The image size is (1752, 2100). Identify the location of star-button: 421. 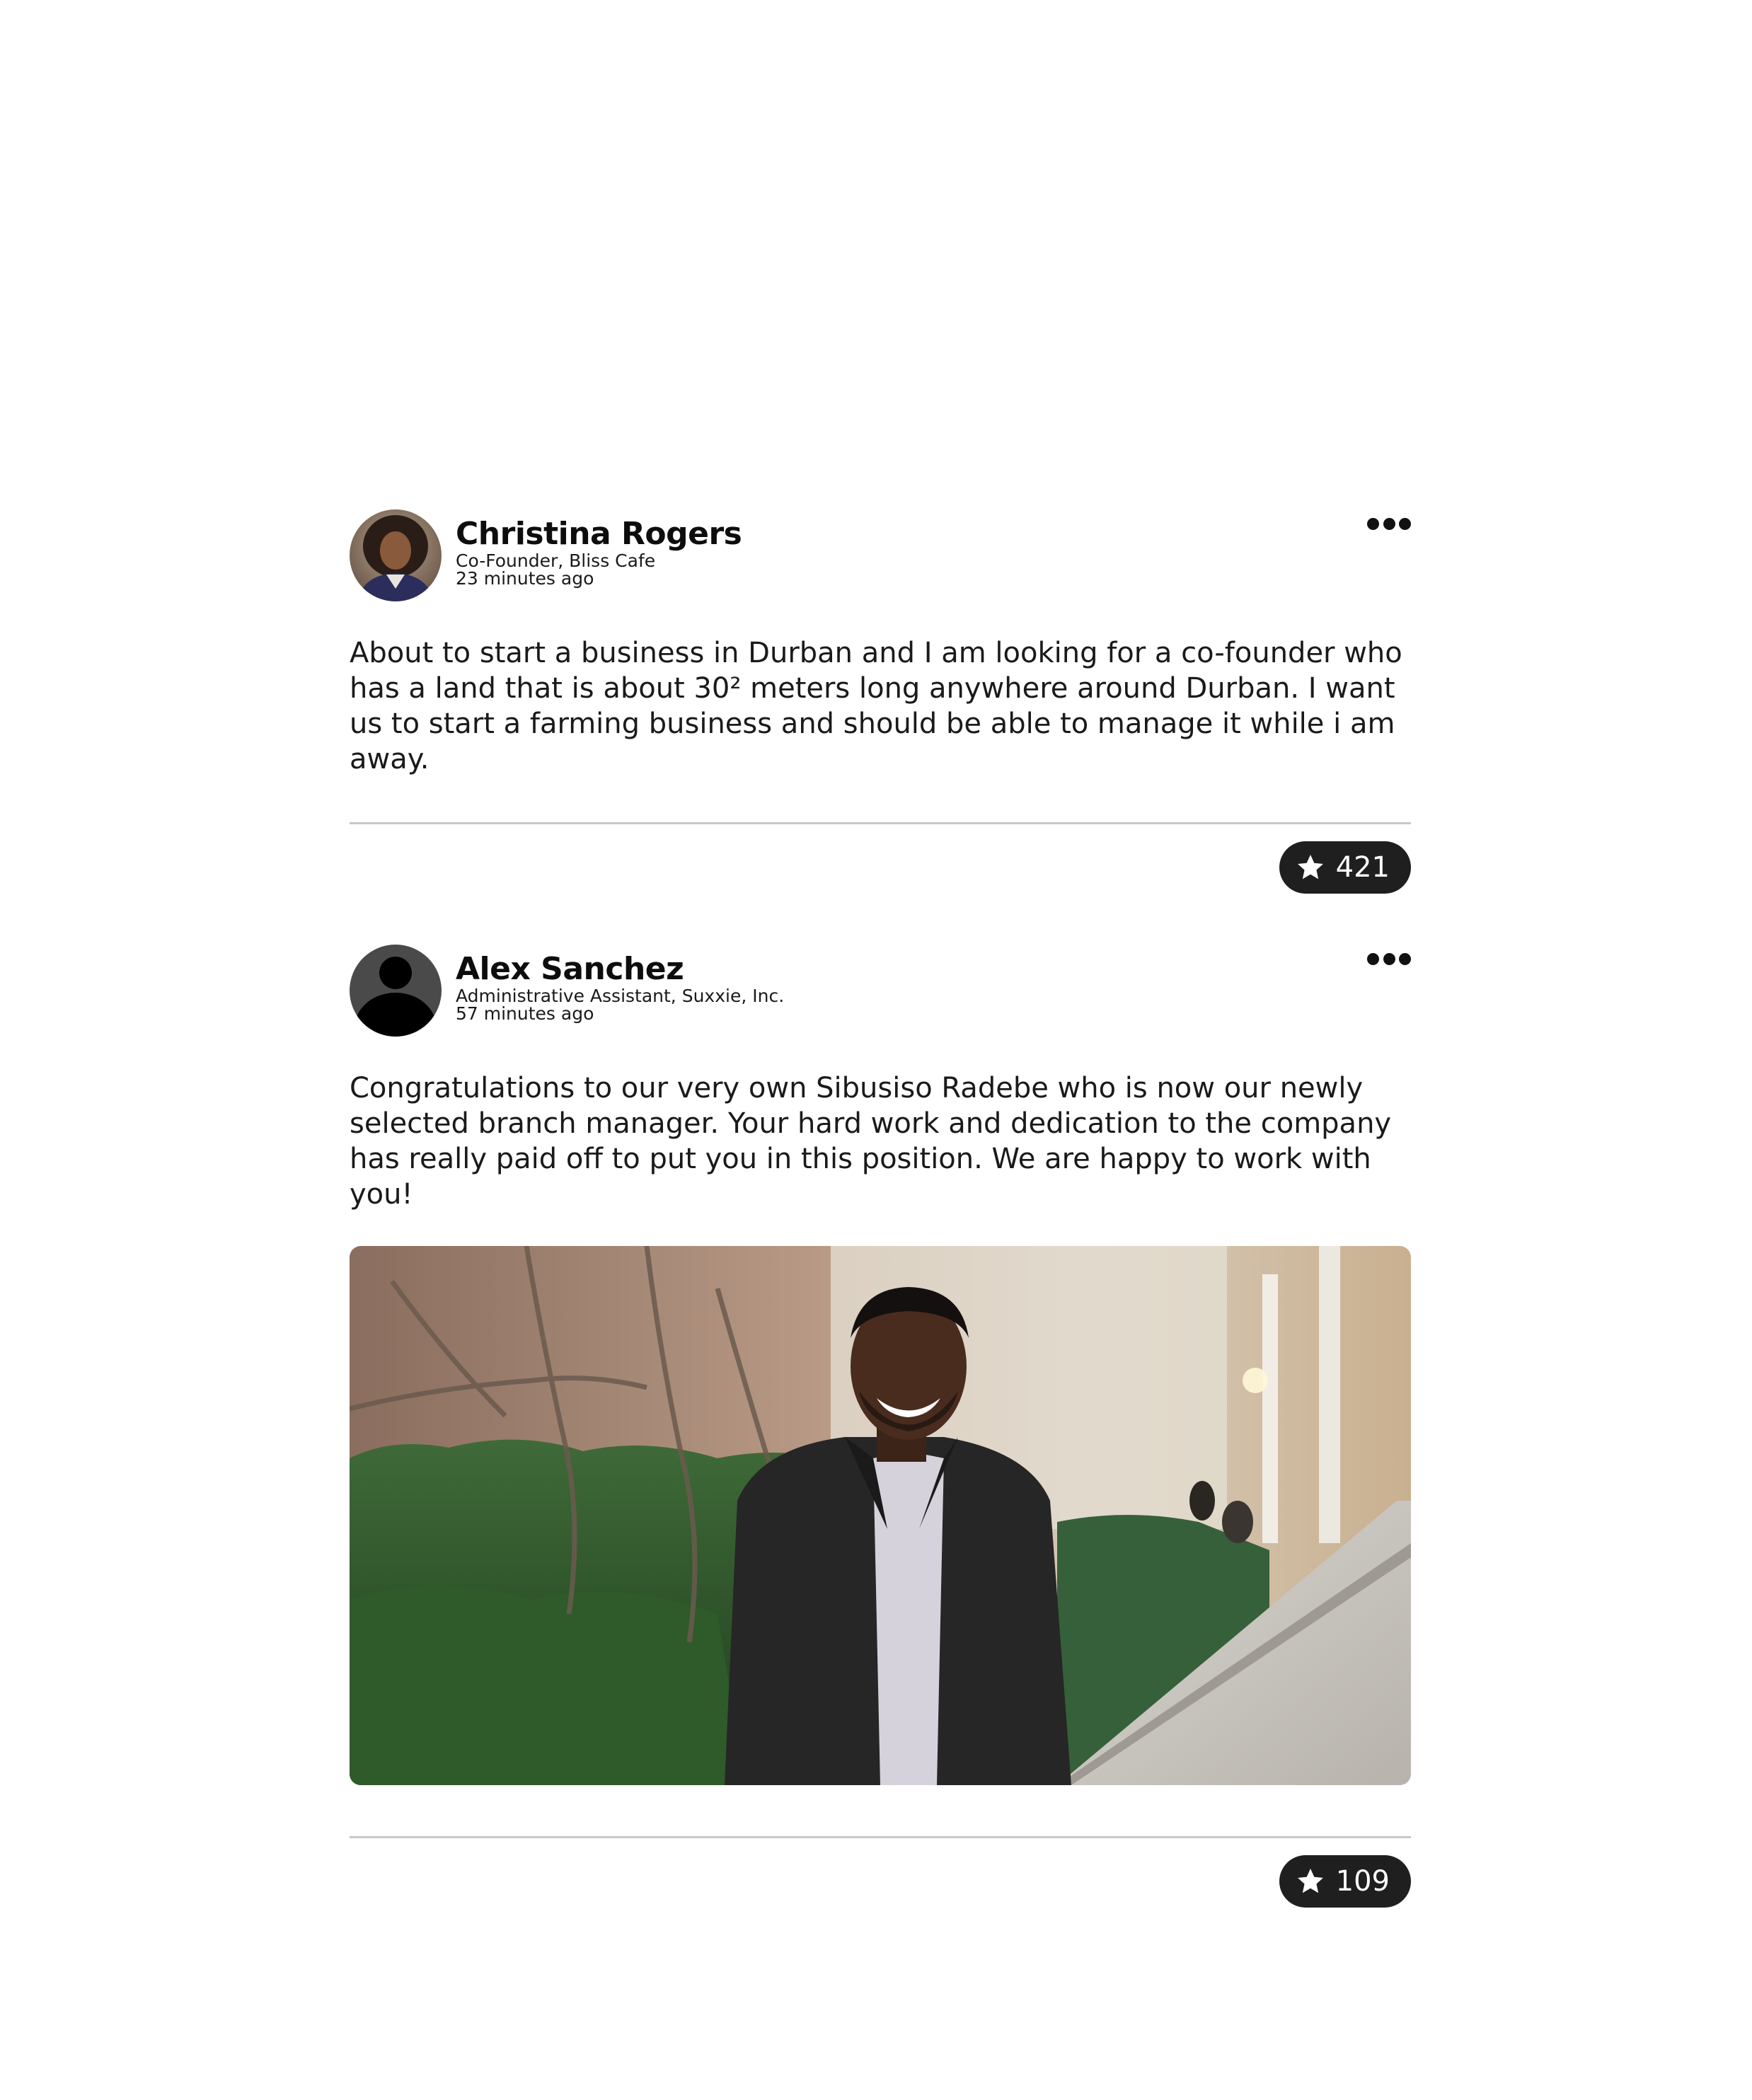
(1345, 867).